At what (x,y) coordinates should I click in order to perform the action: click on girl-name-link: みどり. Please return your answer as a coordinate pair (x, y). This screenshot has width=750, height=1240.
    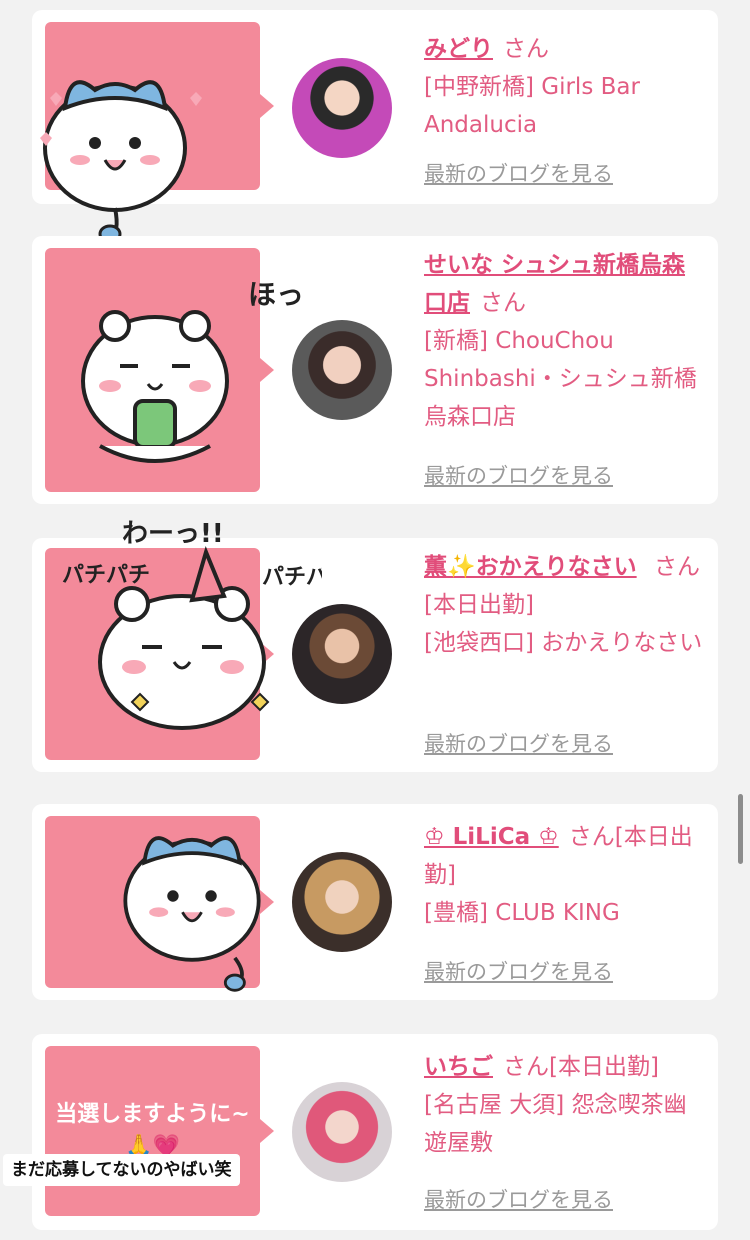
    Looking at the image, I should click on (458, 49).